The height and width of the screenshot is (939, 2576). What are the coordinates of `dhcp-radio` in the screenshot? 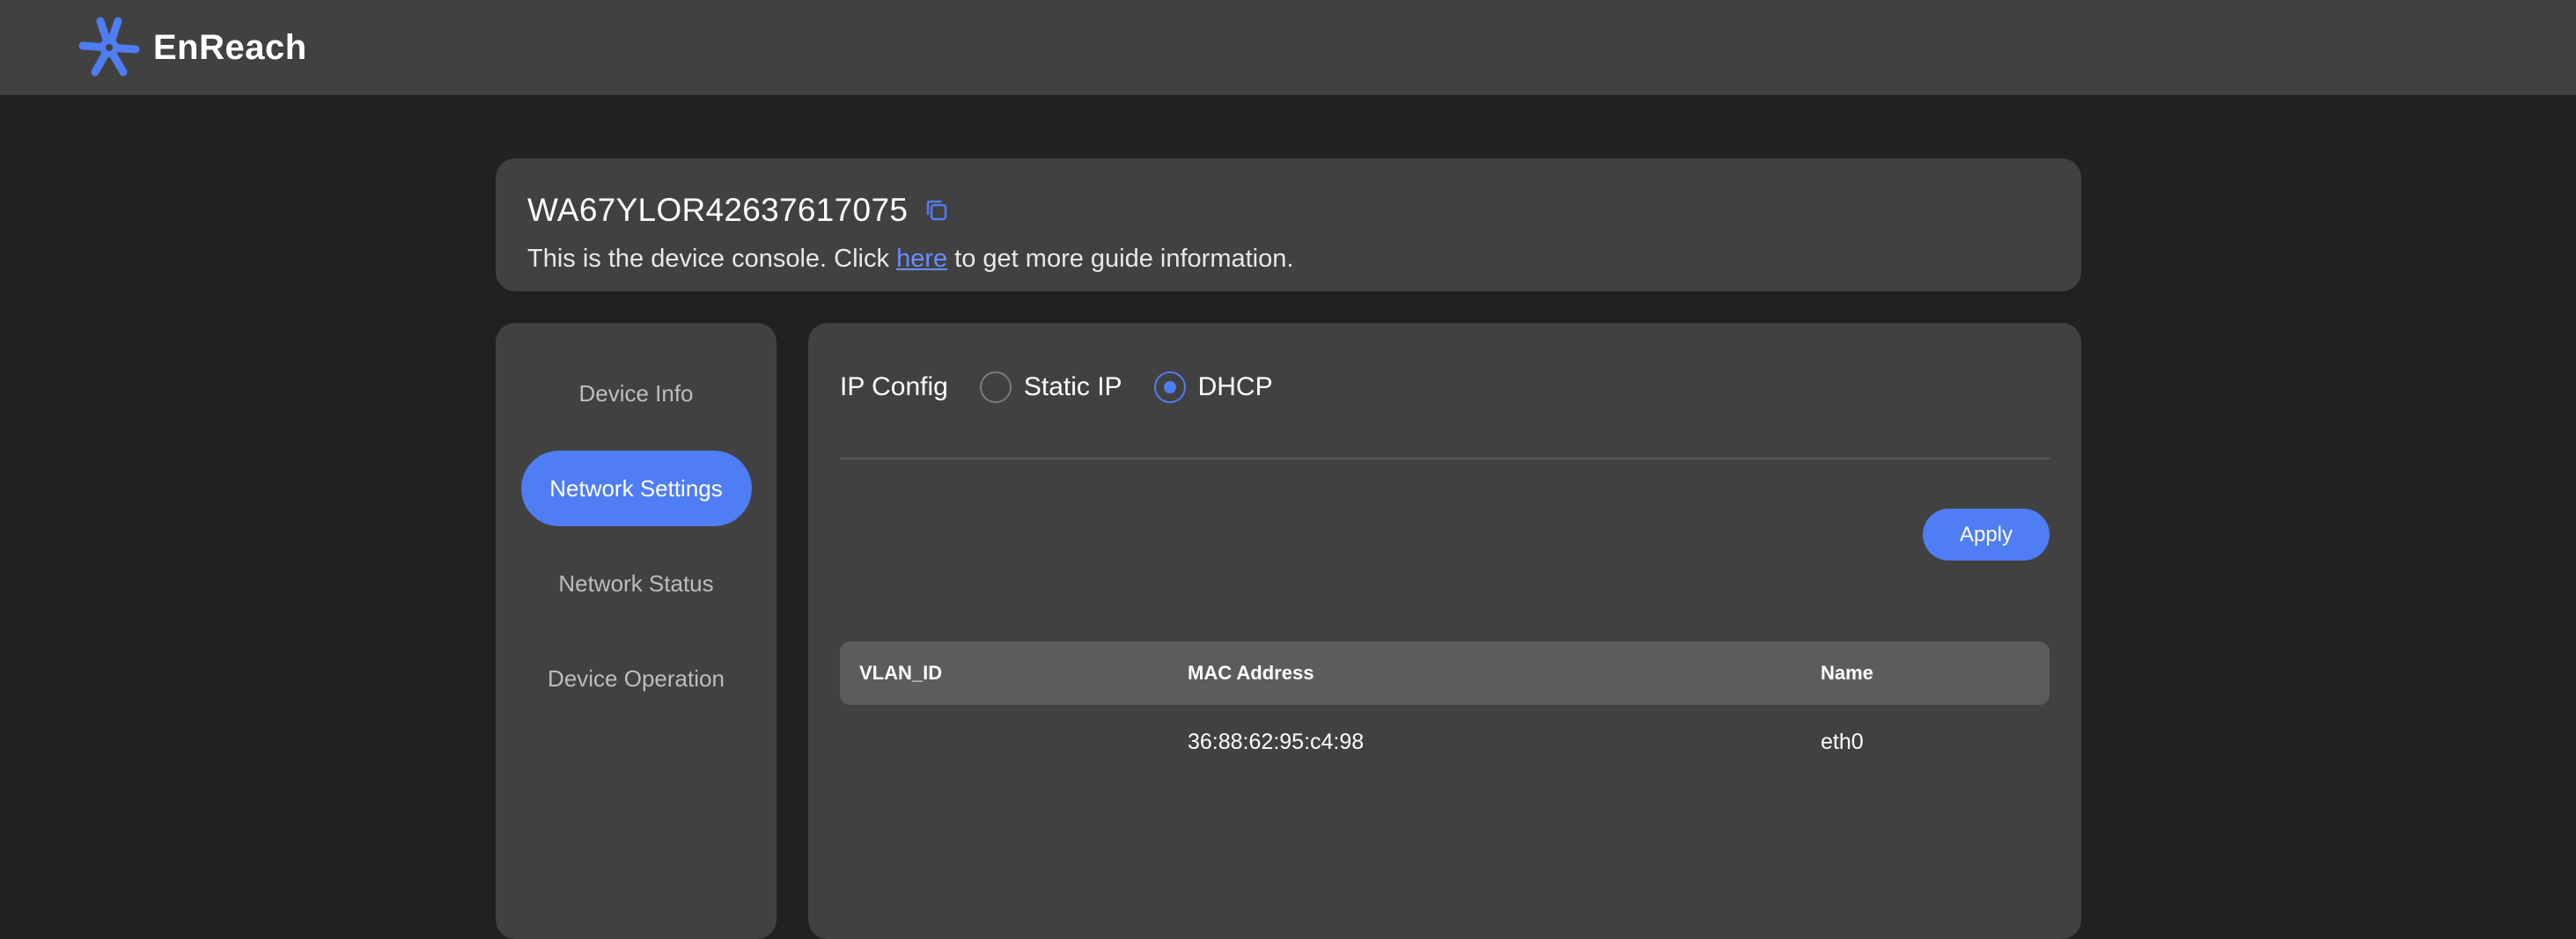 It's located at (1170, 386).